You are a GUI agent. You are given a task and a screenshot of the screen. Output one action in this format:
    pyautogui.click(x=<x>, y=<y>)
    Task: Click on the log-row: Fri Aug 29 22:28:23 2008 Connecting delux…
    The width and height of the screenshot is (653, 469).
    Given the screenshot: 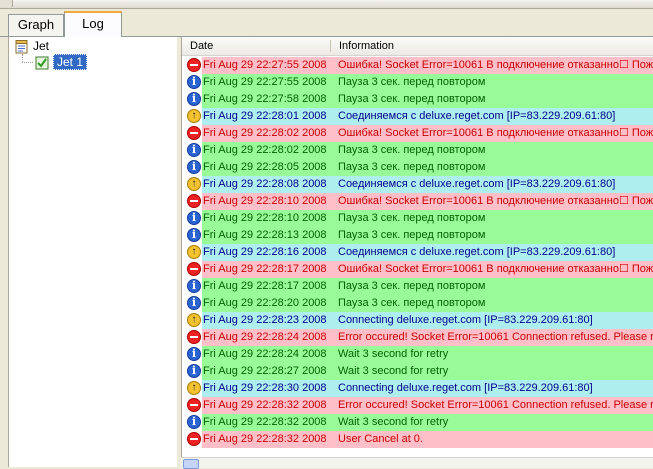 What is the action you would take?
    pyautogui.click(x=417, y=320)
    